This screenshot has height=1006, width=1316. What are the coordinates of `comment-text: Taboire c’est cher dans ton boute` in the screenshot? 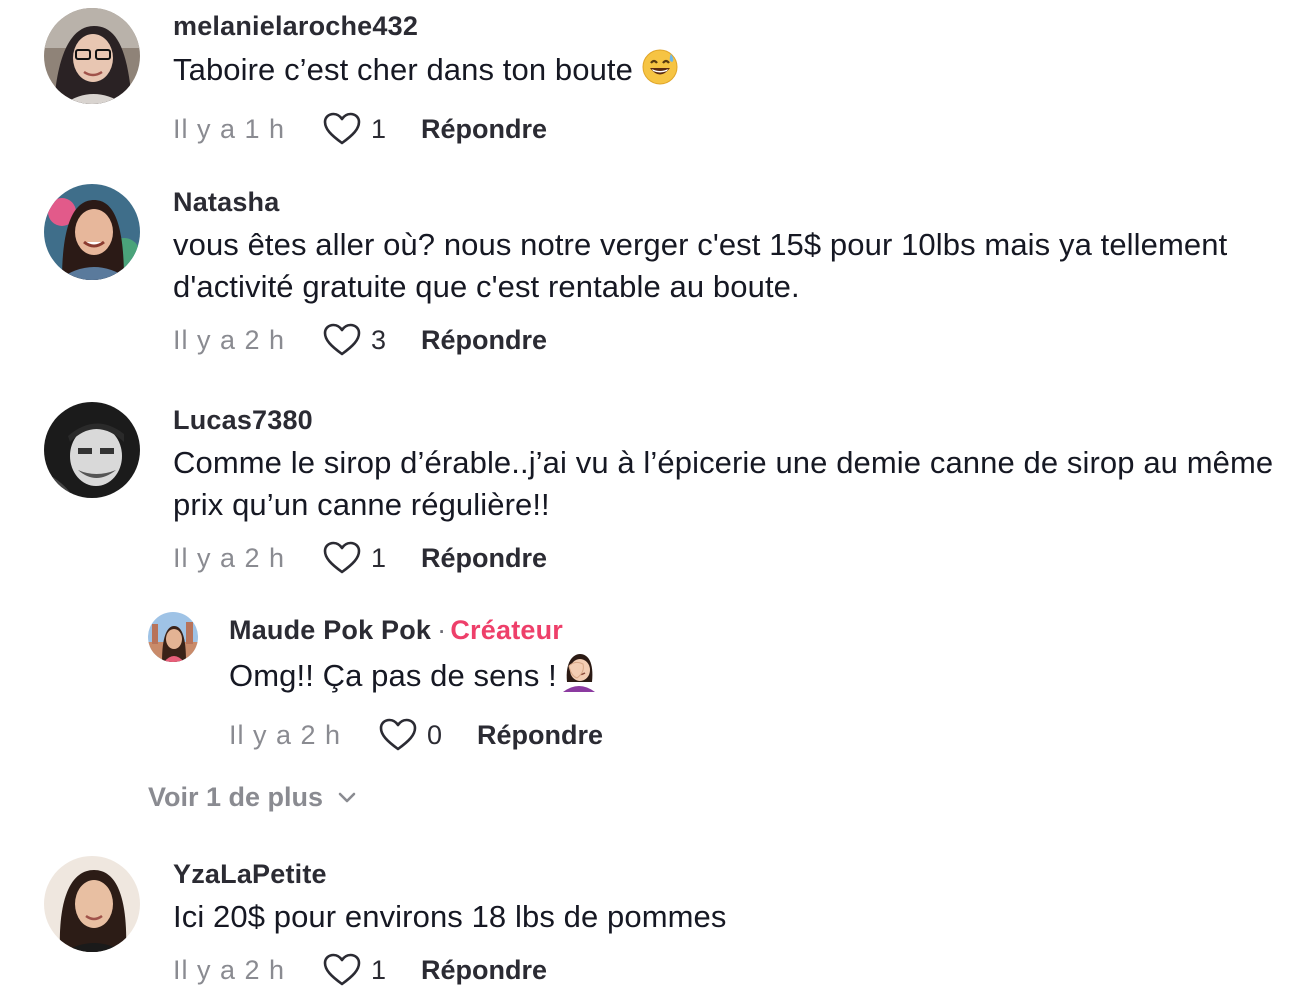 It's located at (734, 72).